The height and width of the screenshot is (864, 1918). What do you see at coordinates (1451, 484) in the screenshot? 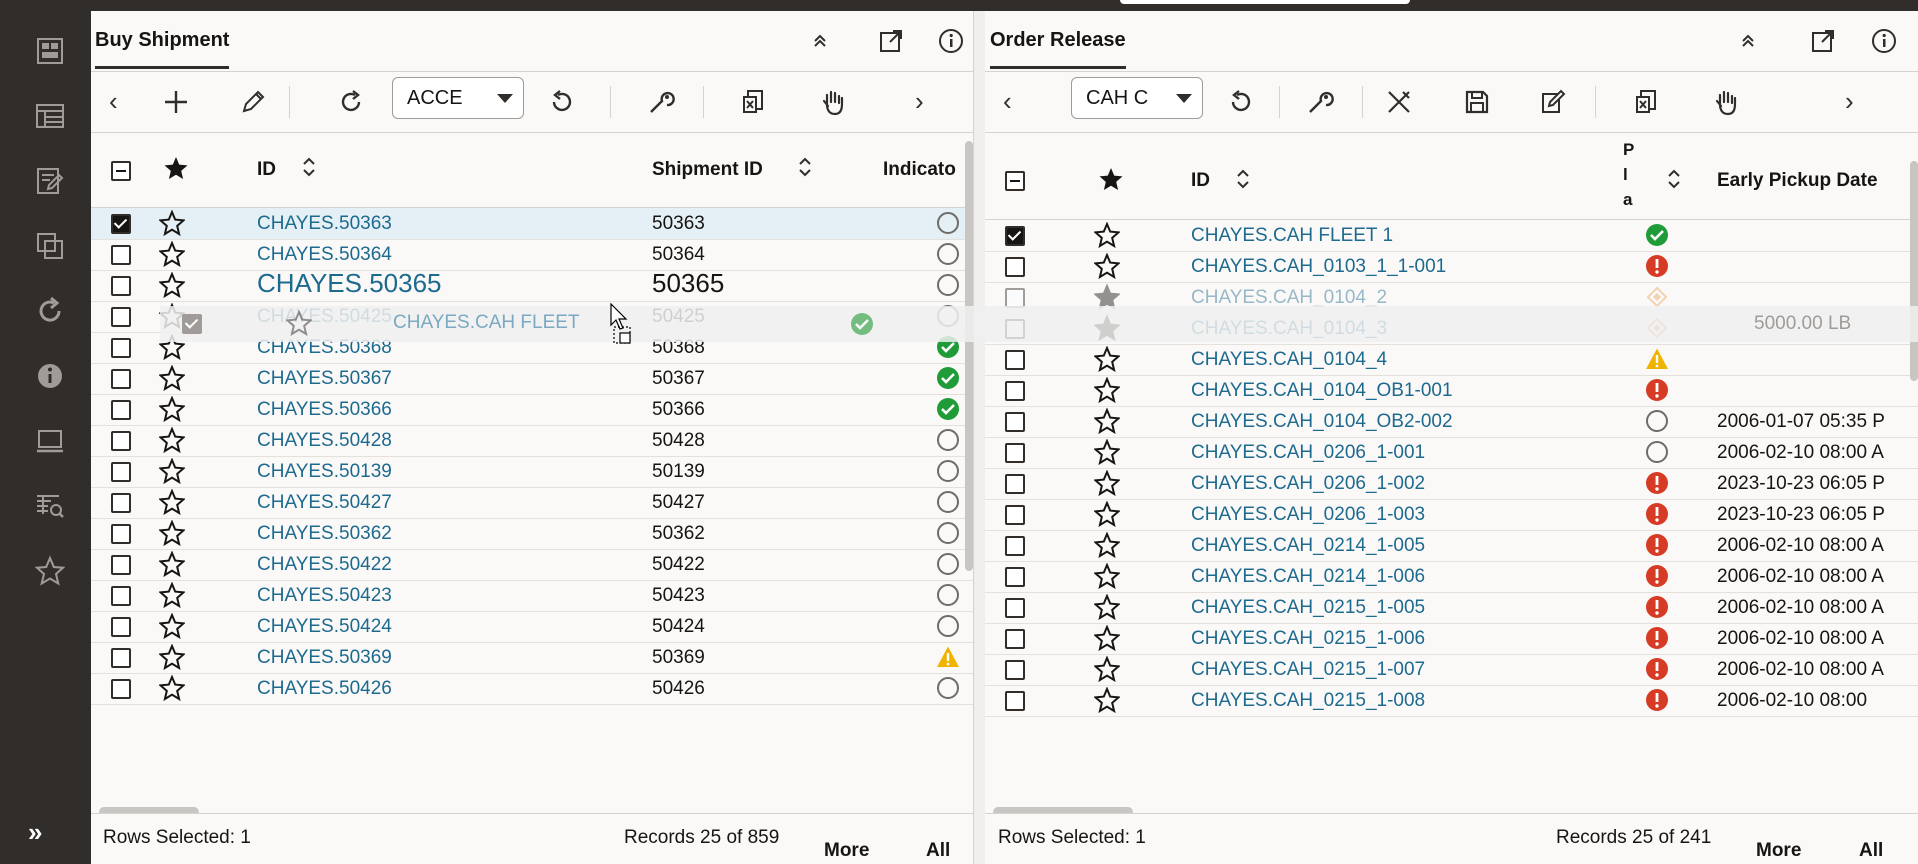
I see `table-row: CHAYES.CAH_0206_1-002 2023-10-23 06:05 P` at bounding box center [1451, 484].